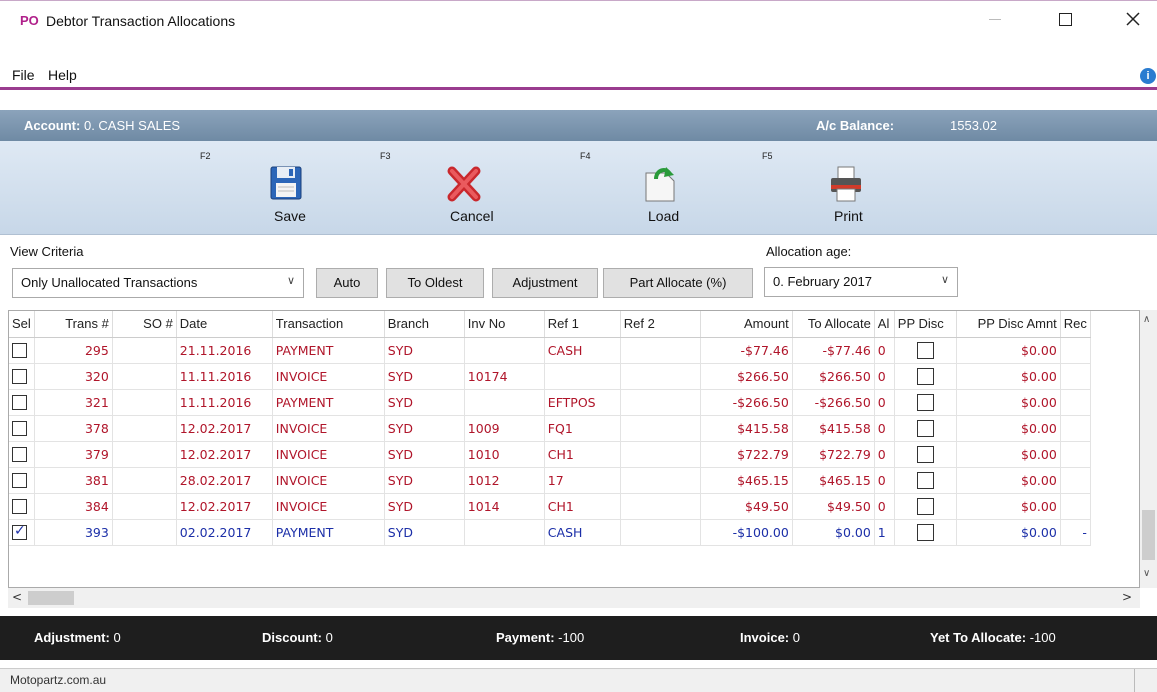 The height and width of the screenshot is (692, 1157). I want to click on cell-transaction: INVOICE, so click(328, 506).